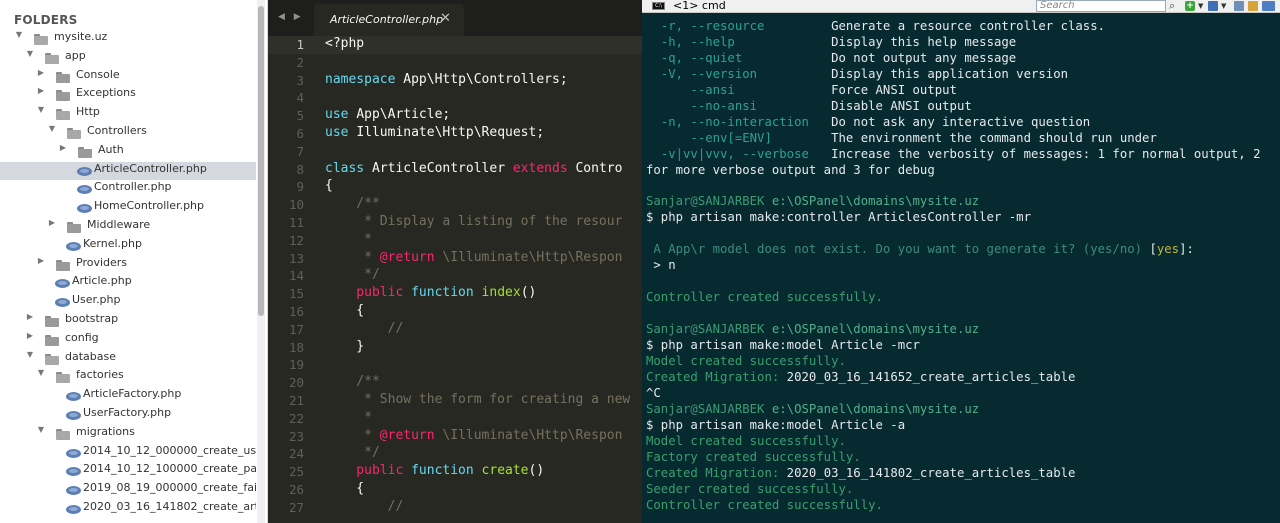  What do you see at coordinates (296, 347) in the screenshot?
I see `line-number: 18` at bounding box center [296, 347].